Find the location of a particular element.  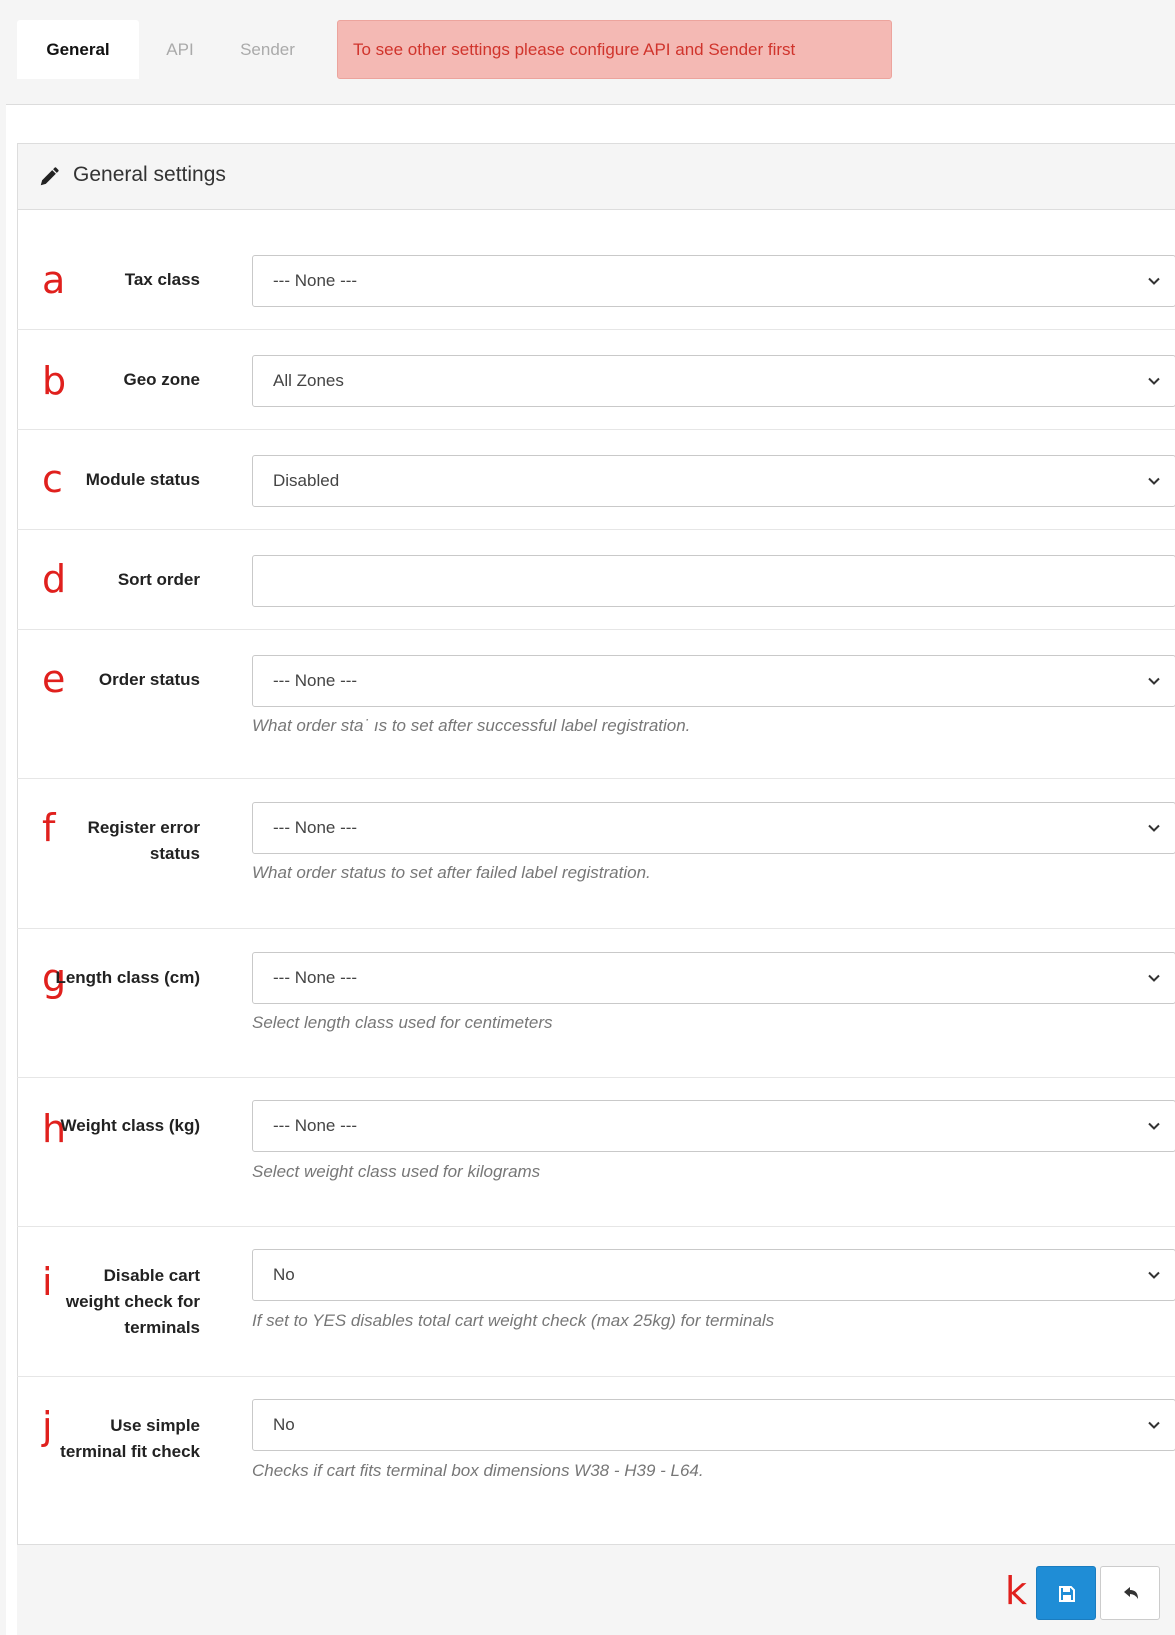

back-button is located at coordinates (1130, 1593).